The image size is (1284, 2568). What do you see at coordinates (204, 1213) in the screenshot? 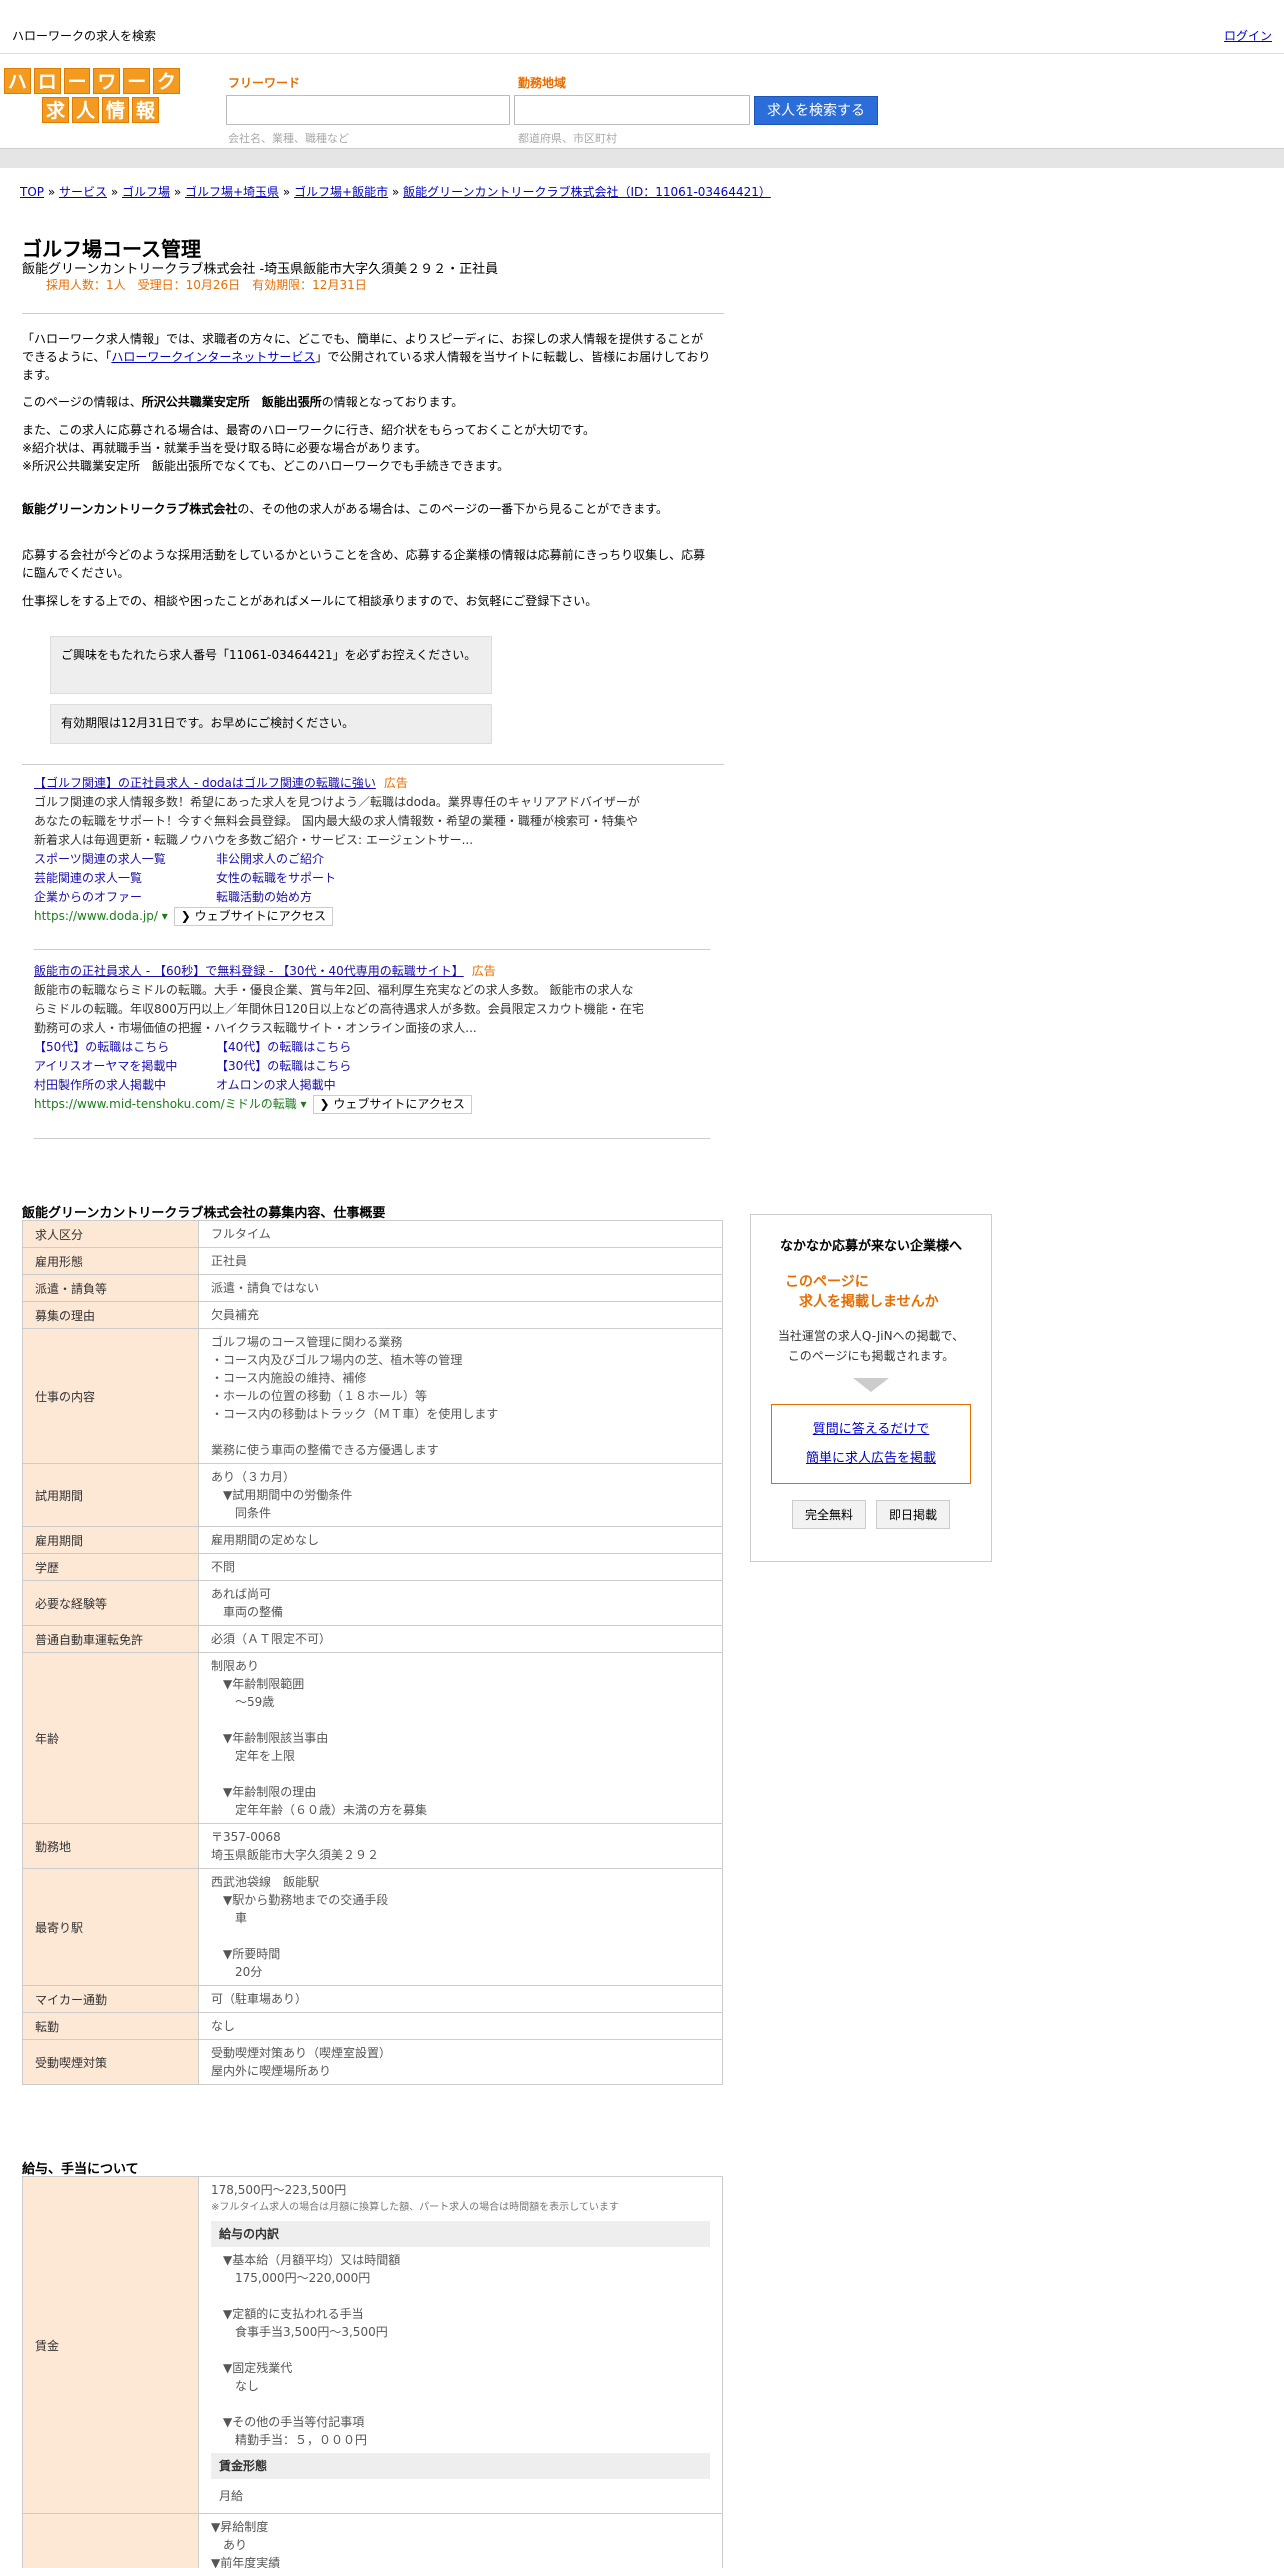
I see `section-title-overview: 飯能グリーンカントリークラブ株式会社の募集内容、仕事概要` at bounding box center [204, 1213].